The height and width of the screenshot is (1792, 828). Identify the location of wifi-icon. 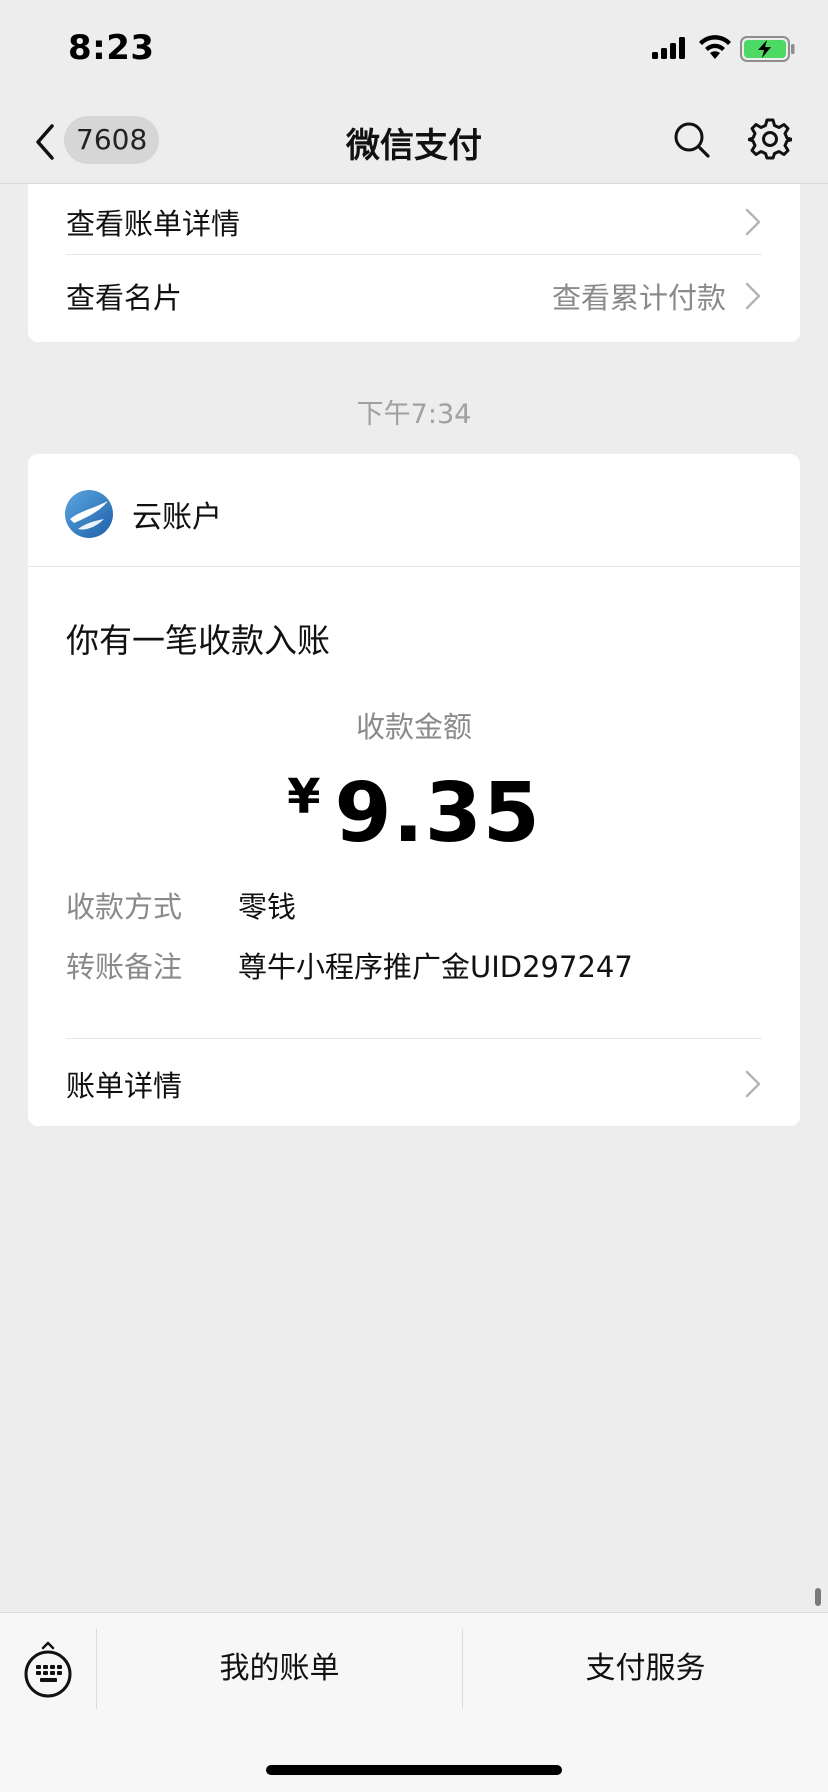
(715, 47).